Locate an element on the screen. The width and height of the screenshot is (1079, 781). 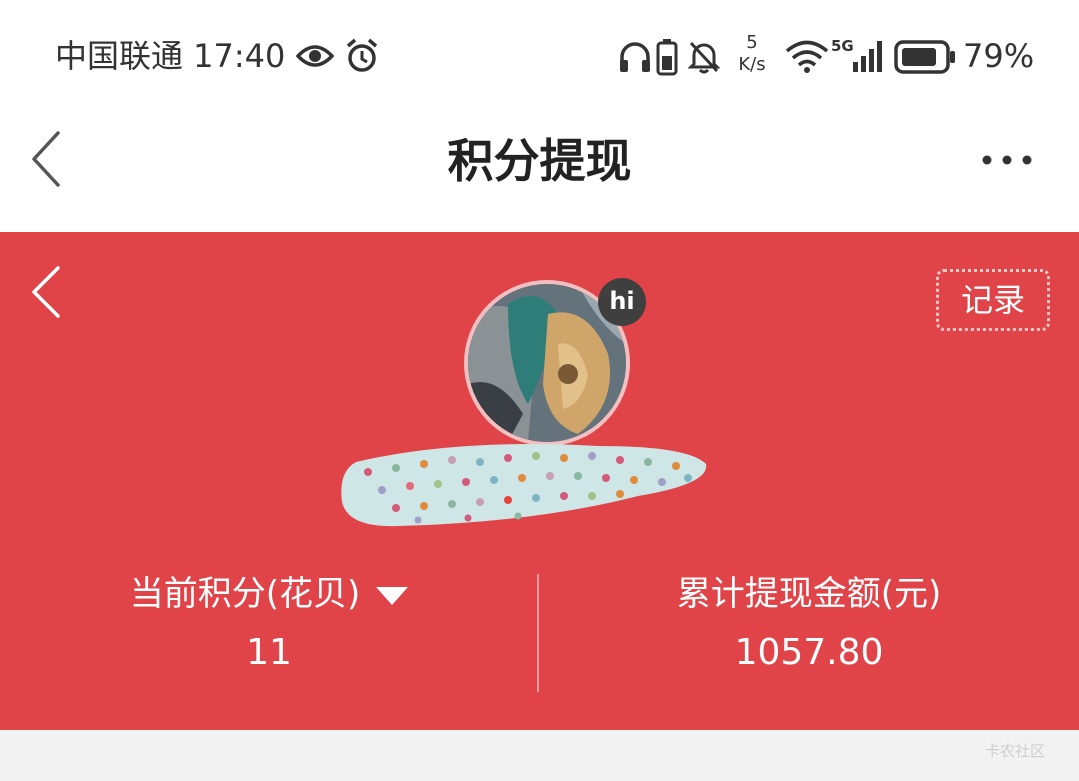
current-points-value: 11 is located at coordinates (269, 652).